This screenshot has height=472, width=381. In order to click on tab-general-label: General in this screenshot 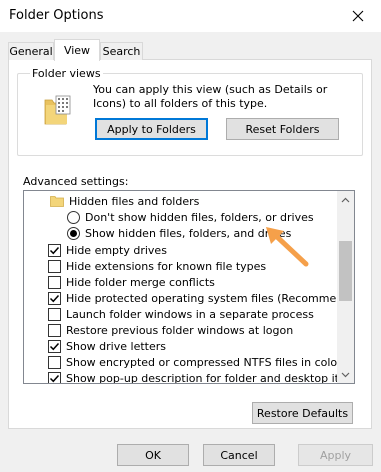, I will do `click(31, 51)`.